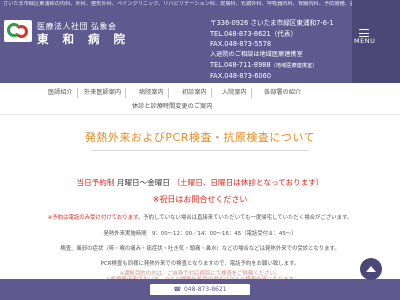 The width and height of the screenshot is (400, 300). Describe the element at coordinates (248, 218) in the screenshot. I see `notice-rest: 予約していない場合は直接来ていただいても一度帰宅していただく場合がございます。` at that location.